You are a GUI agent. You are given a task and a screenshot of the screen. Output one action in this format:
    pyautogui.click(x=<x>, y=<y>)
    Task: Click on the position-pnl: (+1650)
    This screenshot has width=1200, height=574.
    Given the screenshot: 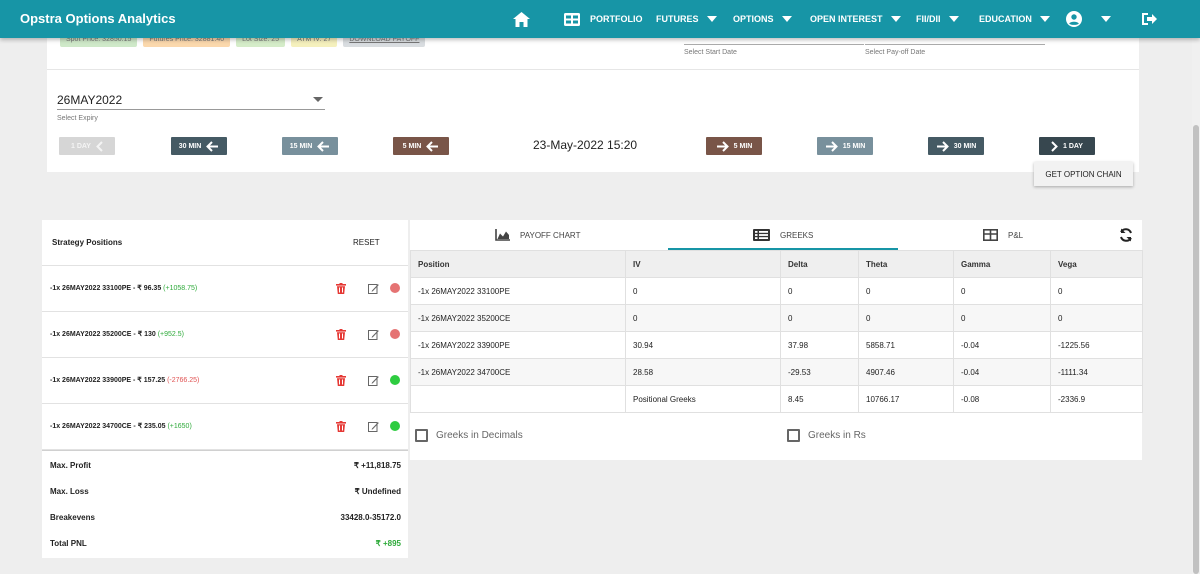 What is the action you would take?
    pyautogui.click(x=179, y=426)
    